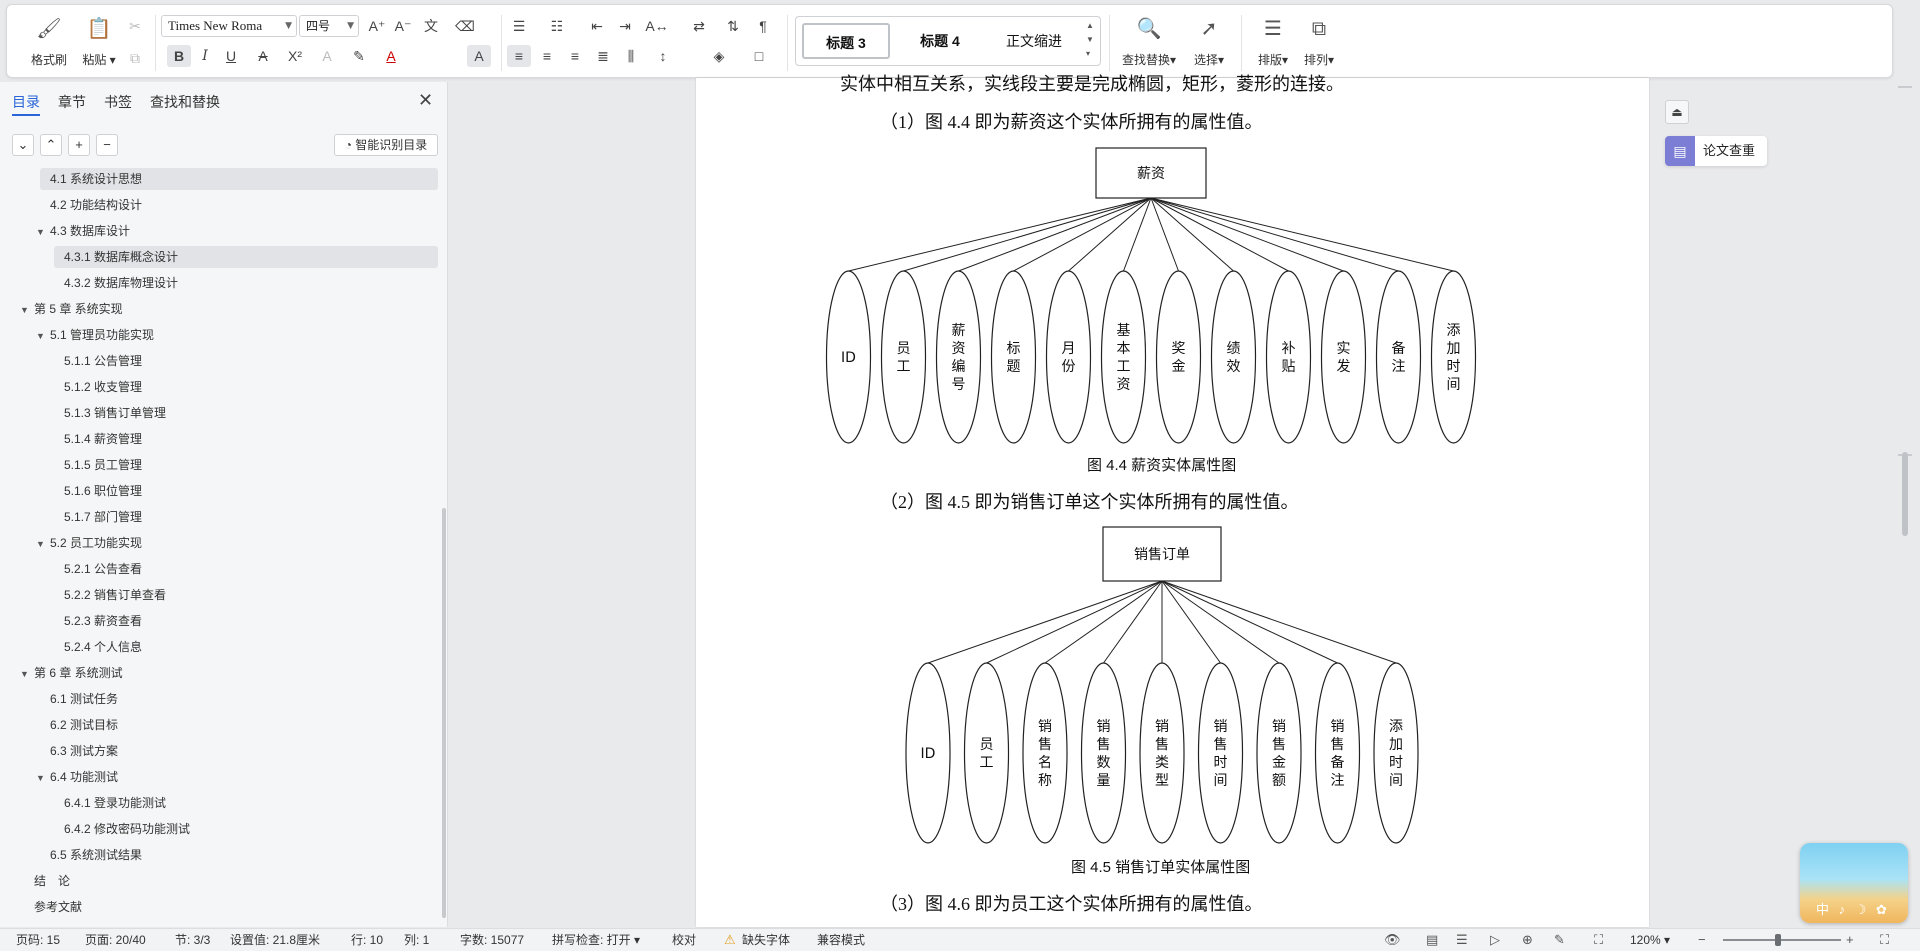 This screenshot has height=951, width=1920. Describe the element at coordinates (192, 940) in the screenshot. I see `status-section: 节: 3/3` at that location.